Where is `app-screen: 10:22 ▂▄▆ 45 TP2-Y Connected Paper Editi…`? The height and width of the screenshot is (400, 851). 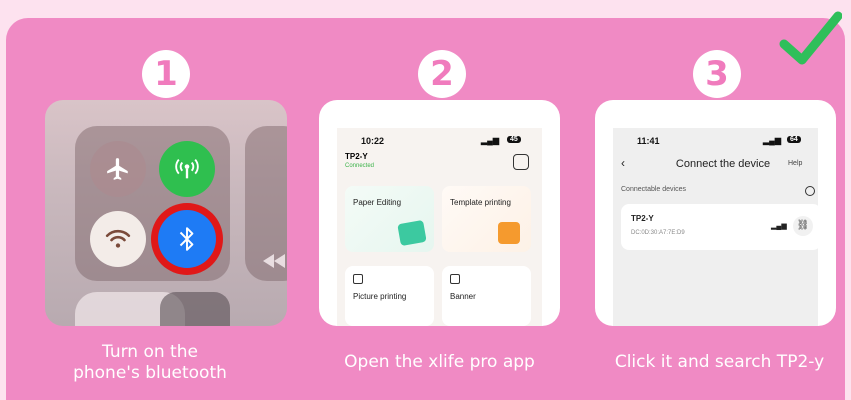
app-screen: 10:22 ▂▄▆ 45 TP2-Y Connected Paper Editi… is located at coordinates (439, 227).